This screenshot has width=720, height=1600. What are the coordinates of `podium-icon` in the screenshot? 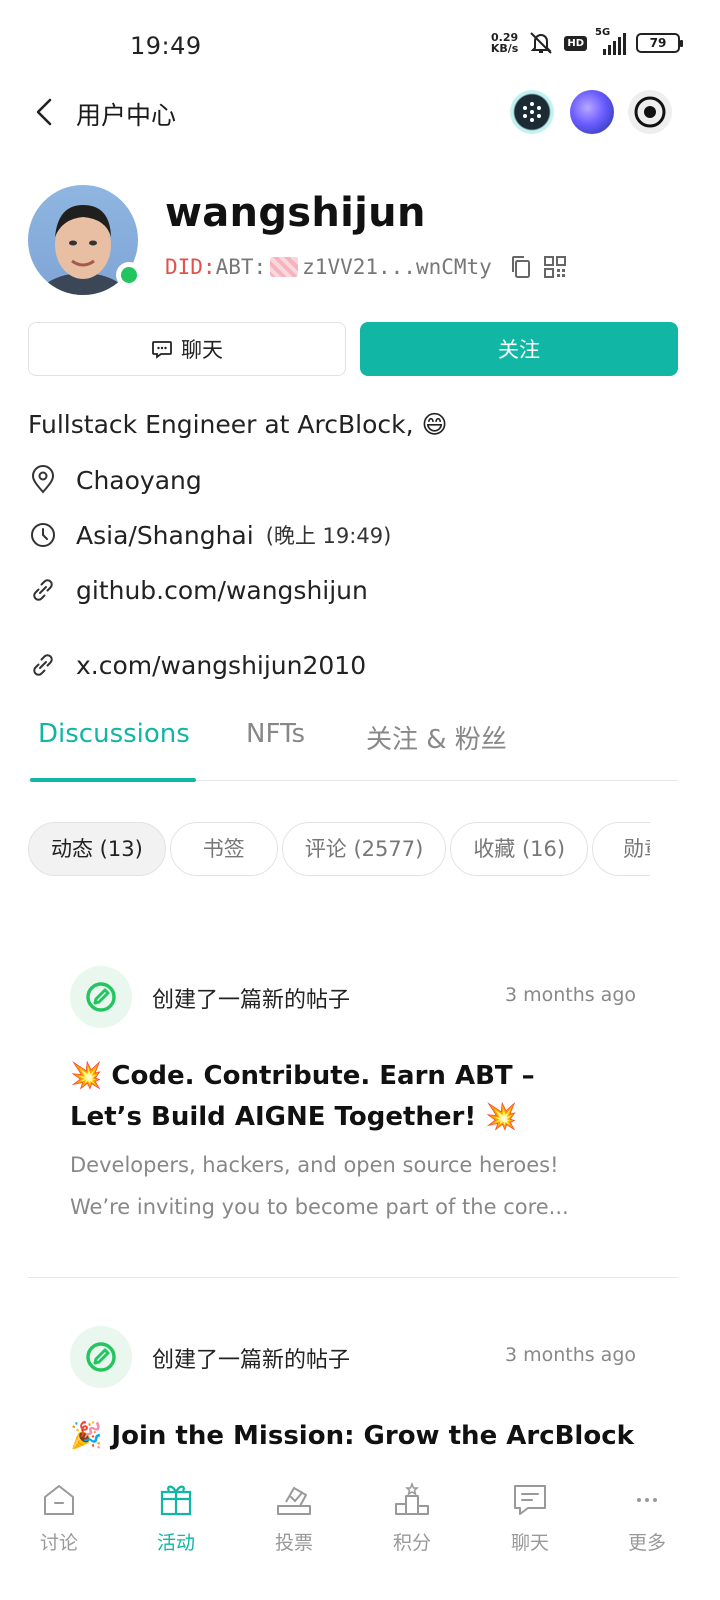 It's located at (412, 1498).